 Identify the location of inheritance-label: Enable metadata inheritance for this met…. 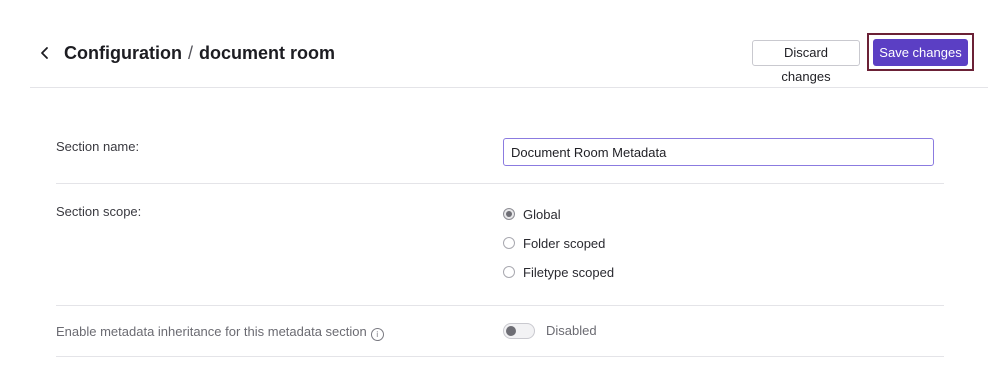
(220, 332).